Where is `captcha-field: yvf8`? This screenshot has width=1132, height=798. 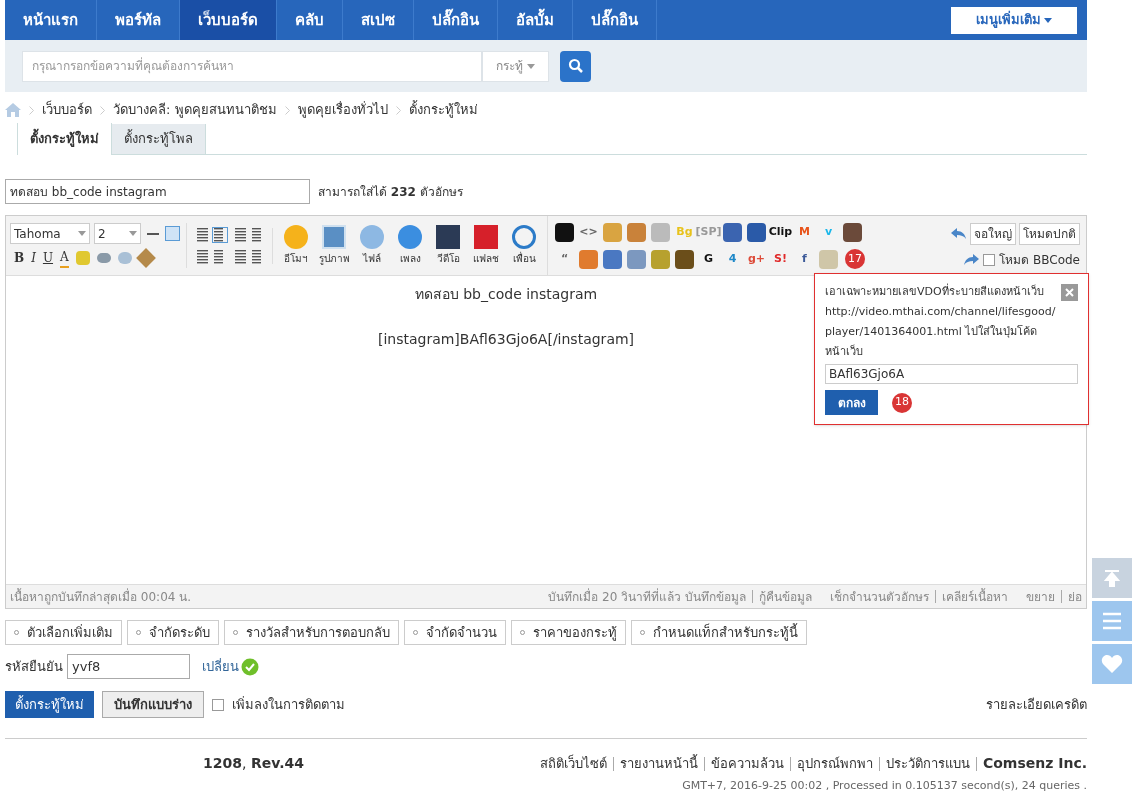 captcha-field: yvf8 is located at coordinates (128, 666).